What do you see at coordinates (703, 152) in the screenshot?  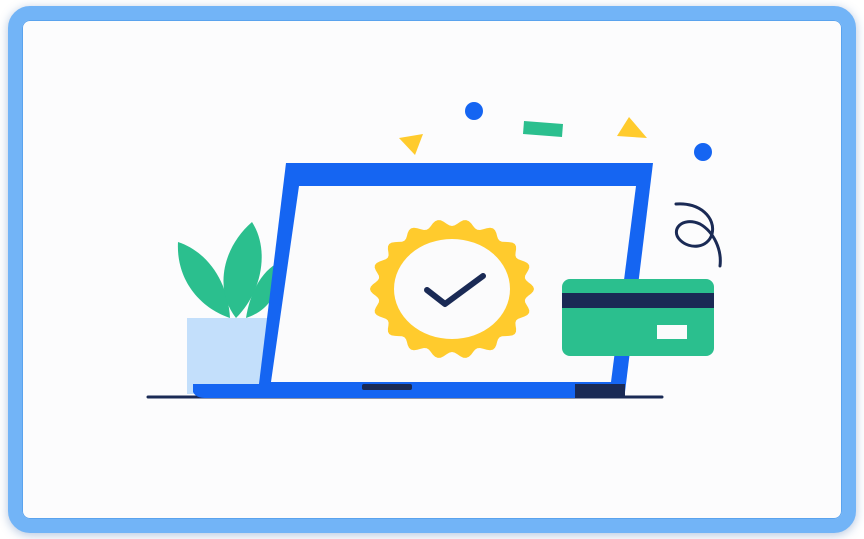 I see `confetti-dot-right` at bounding box center [703, 152].